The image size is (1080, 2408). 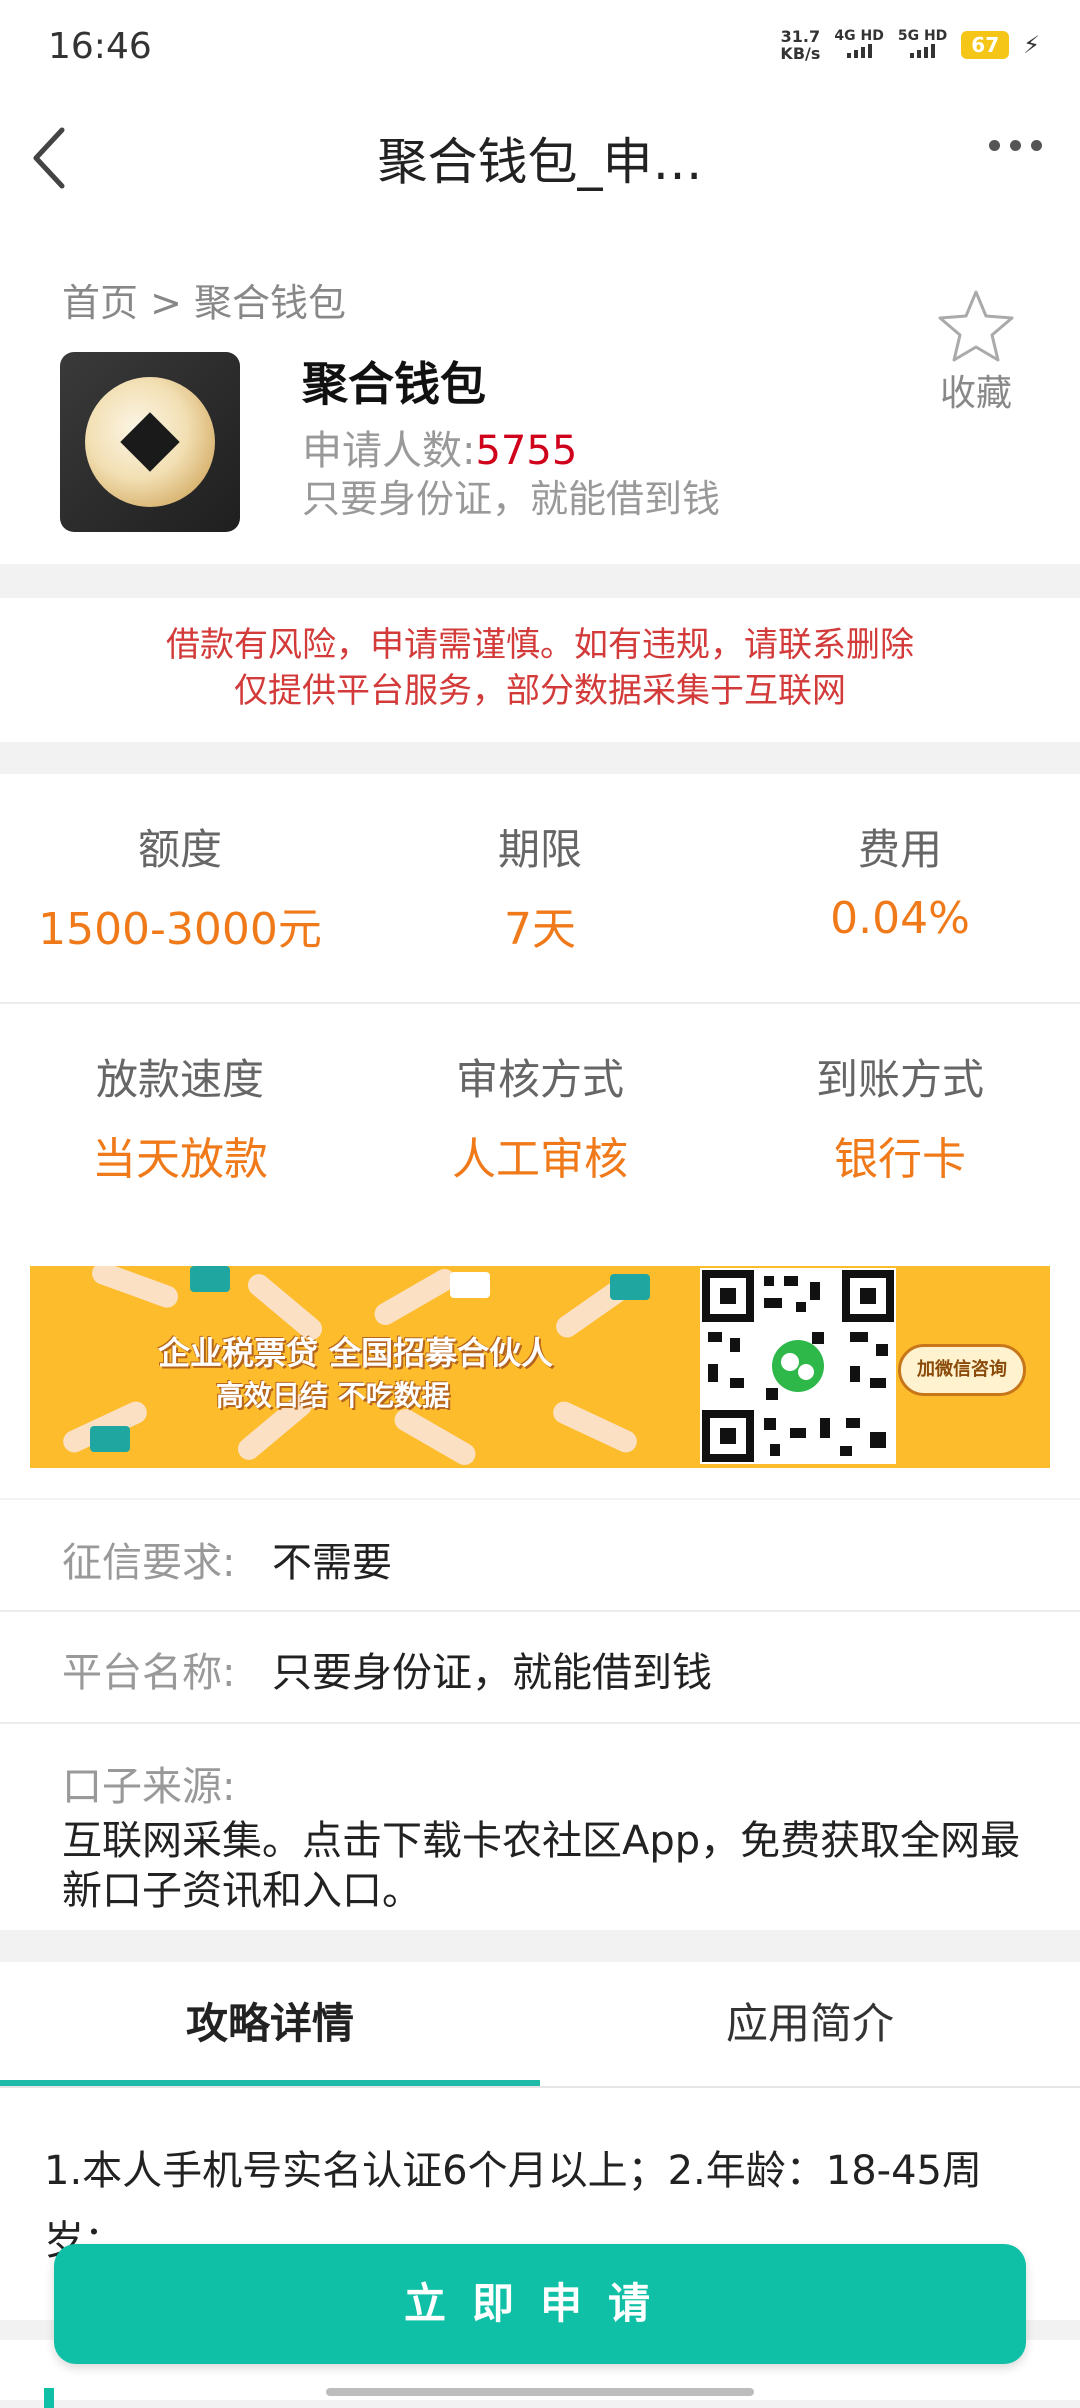 I want to click on network-speed: 31.7 KB/s, so click(x=800, y=45).